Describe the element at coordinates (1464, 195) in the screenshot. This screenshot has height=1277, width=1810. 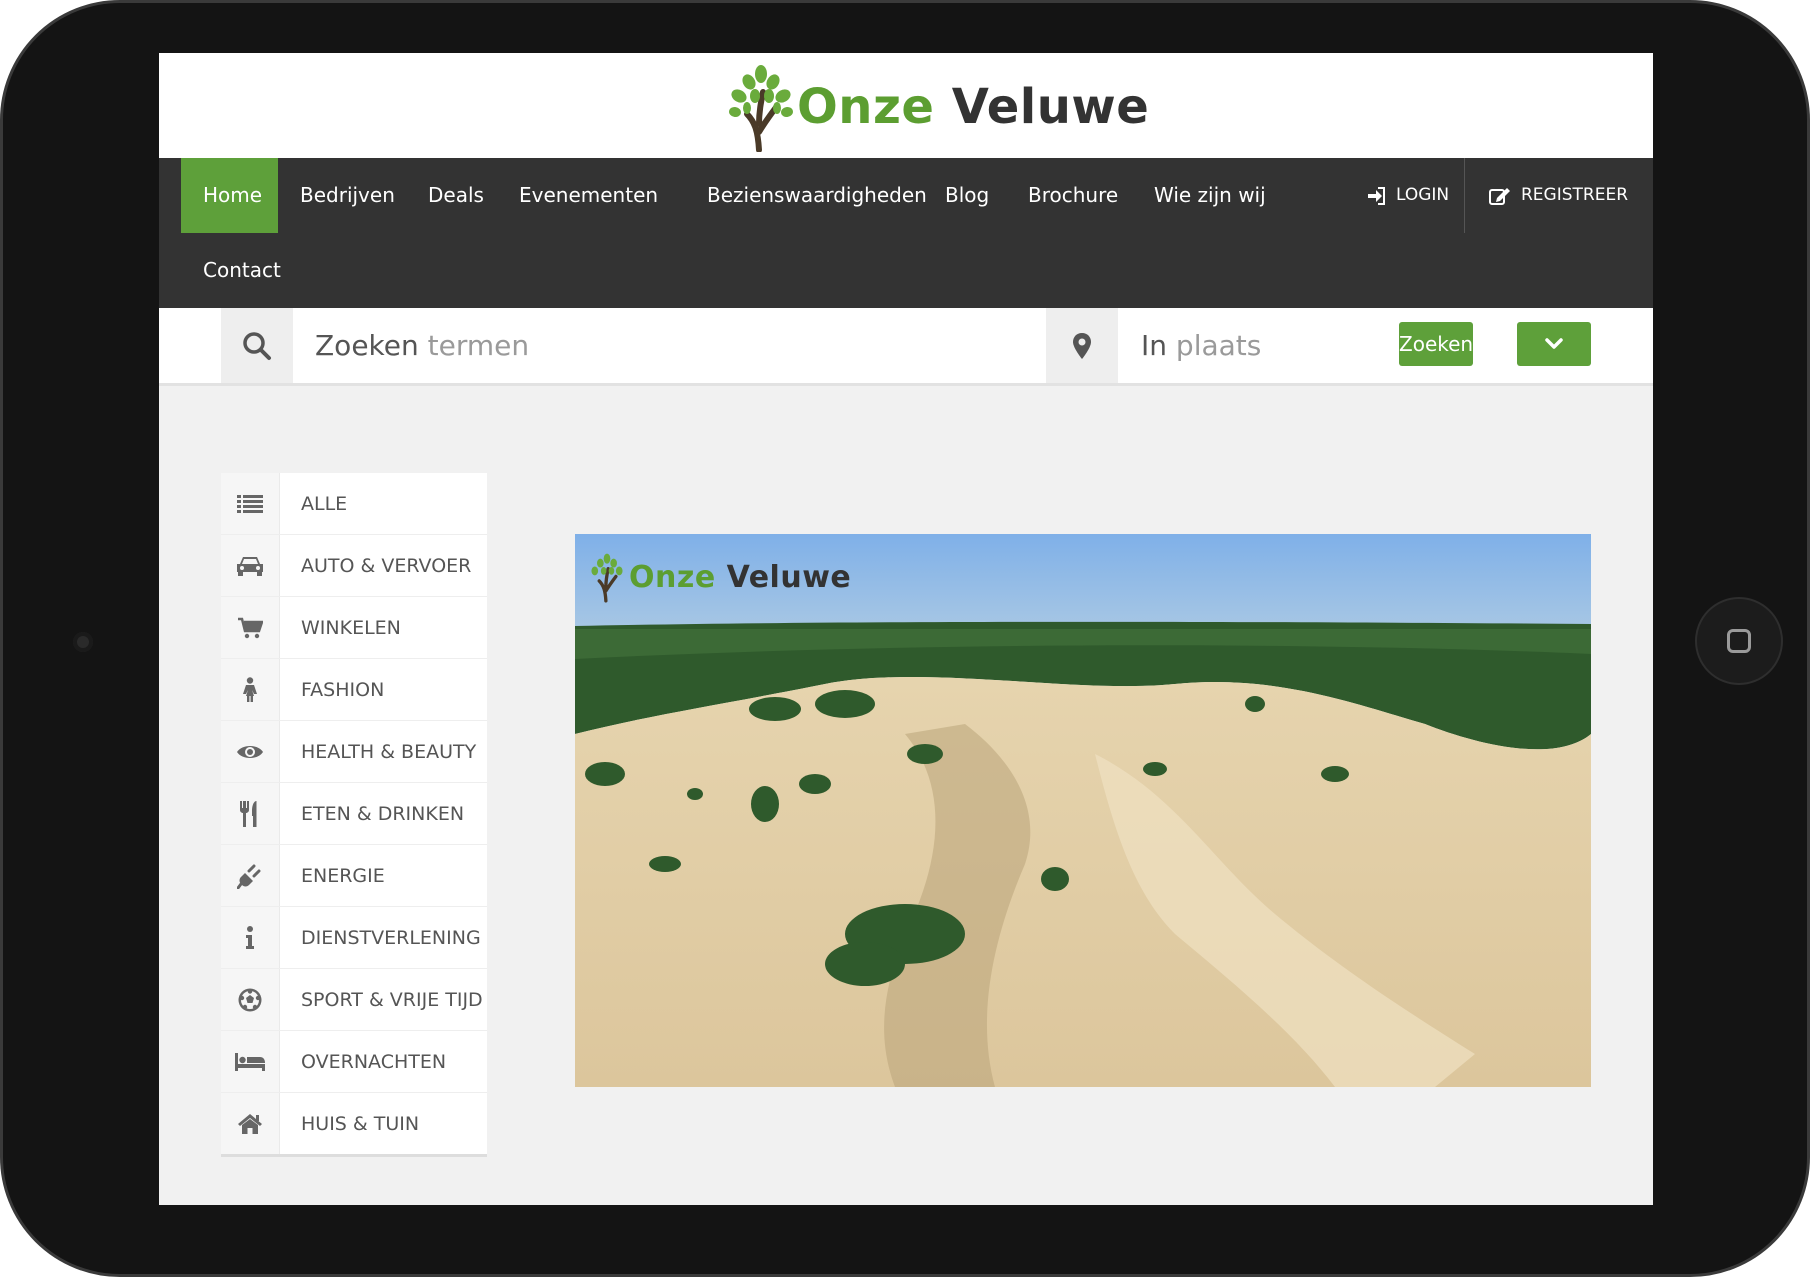
I see `nav-divider` at that location.